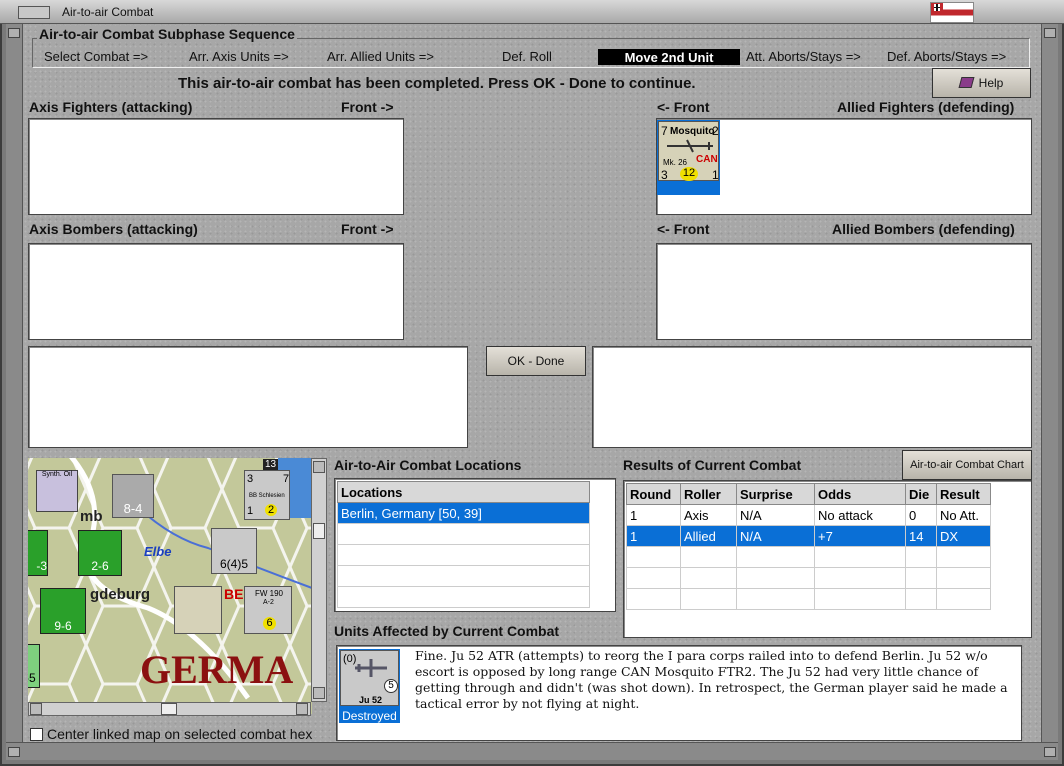 Image resolution: width=1064 pixels, height=766 pixels. I want to click on step-move-2nd-unit: Move 2nd Unit, so click(669, 57).